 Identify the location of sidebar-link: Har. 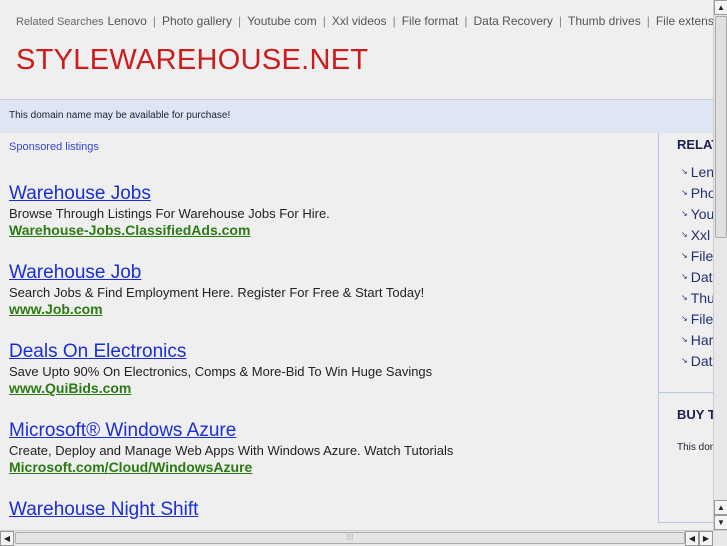
(697, 342).